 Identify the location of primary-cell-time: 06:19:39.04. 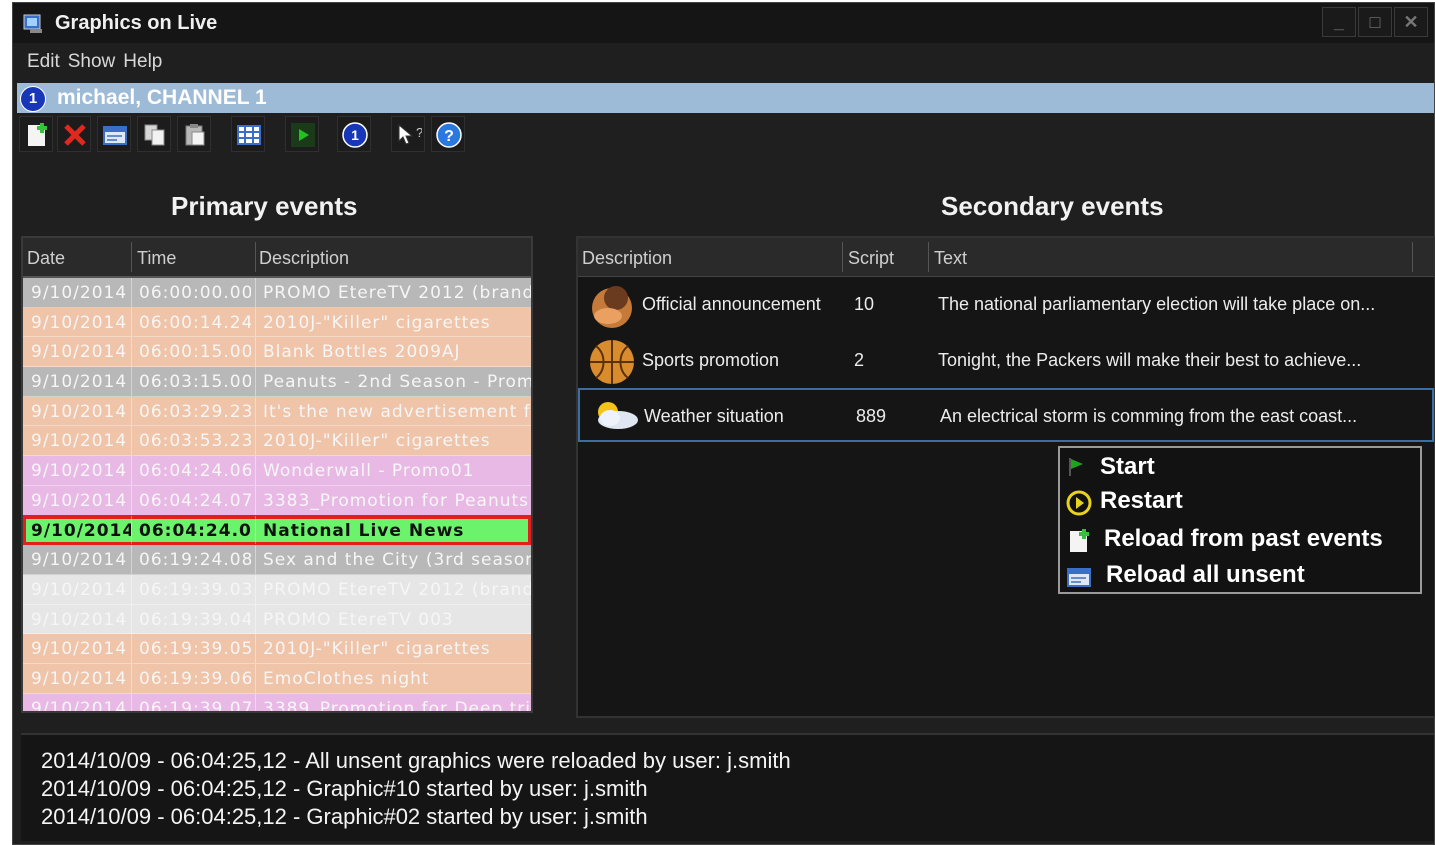
(195, 619).